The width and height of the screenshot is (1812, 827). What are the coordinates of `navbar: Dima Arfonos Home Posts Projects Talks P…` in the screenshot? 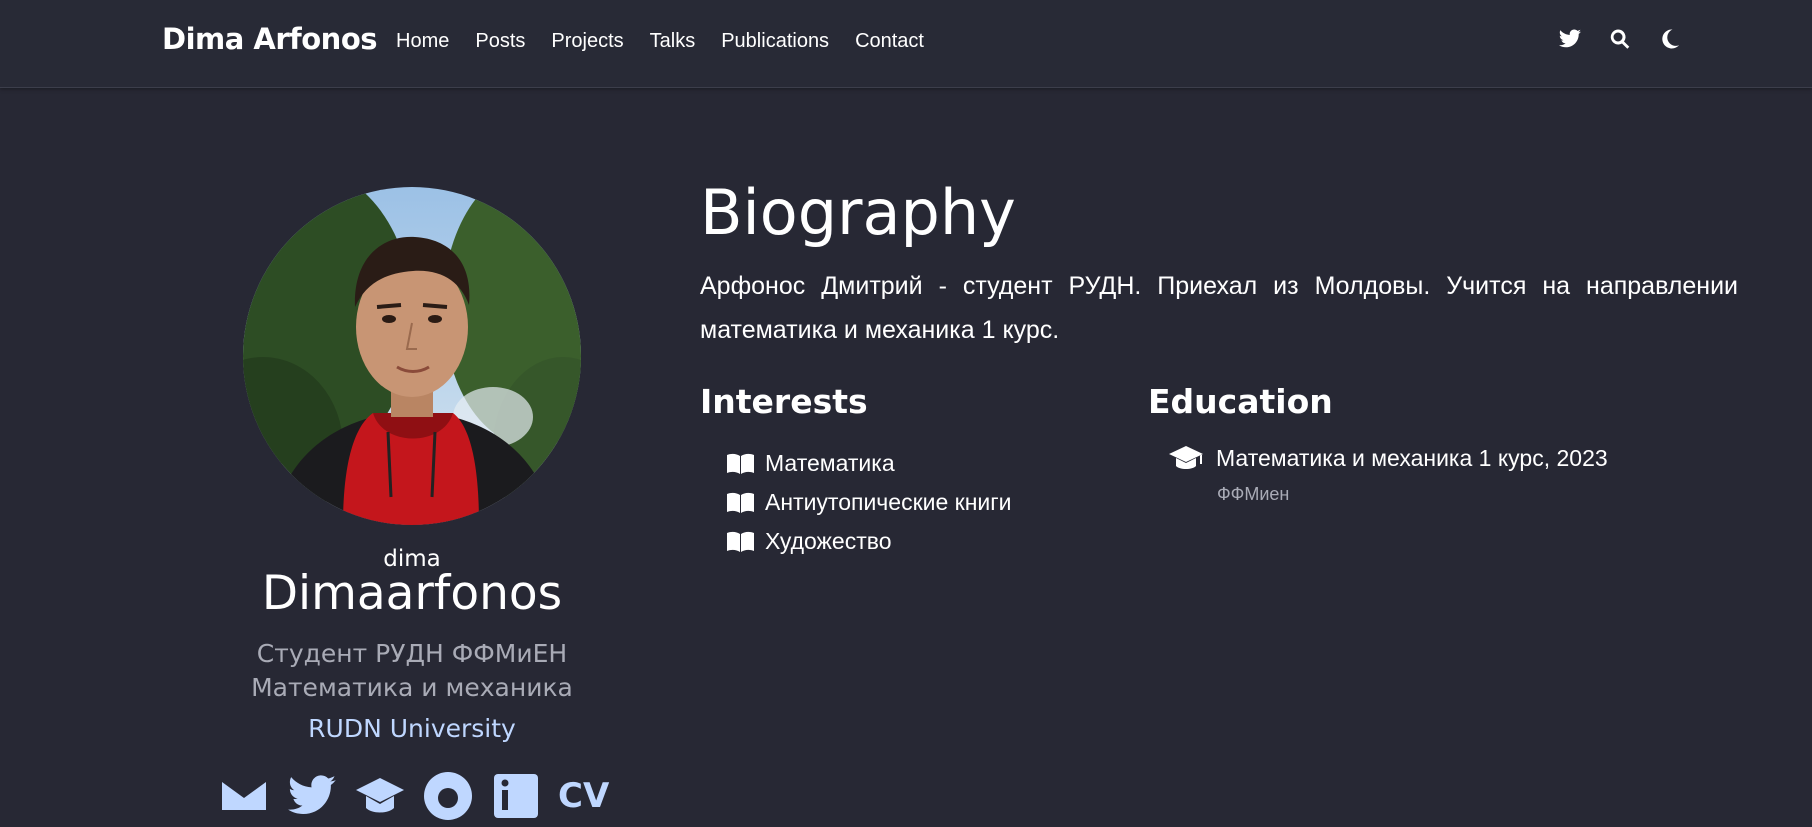 It's located at (906, 44).